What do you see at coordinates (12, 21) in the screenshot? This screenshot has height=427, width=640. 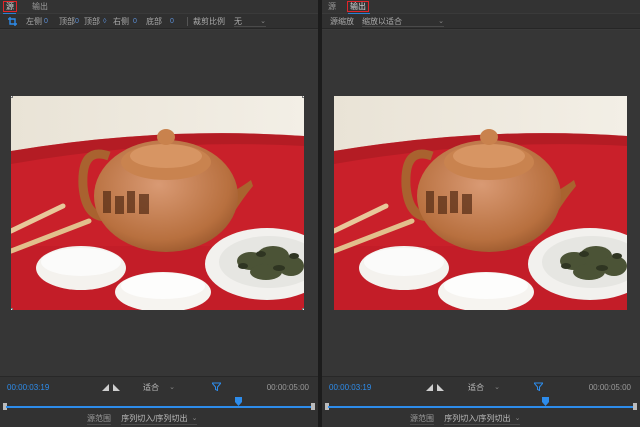 I see `crop-icon` at bounding box center [12, 21].